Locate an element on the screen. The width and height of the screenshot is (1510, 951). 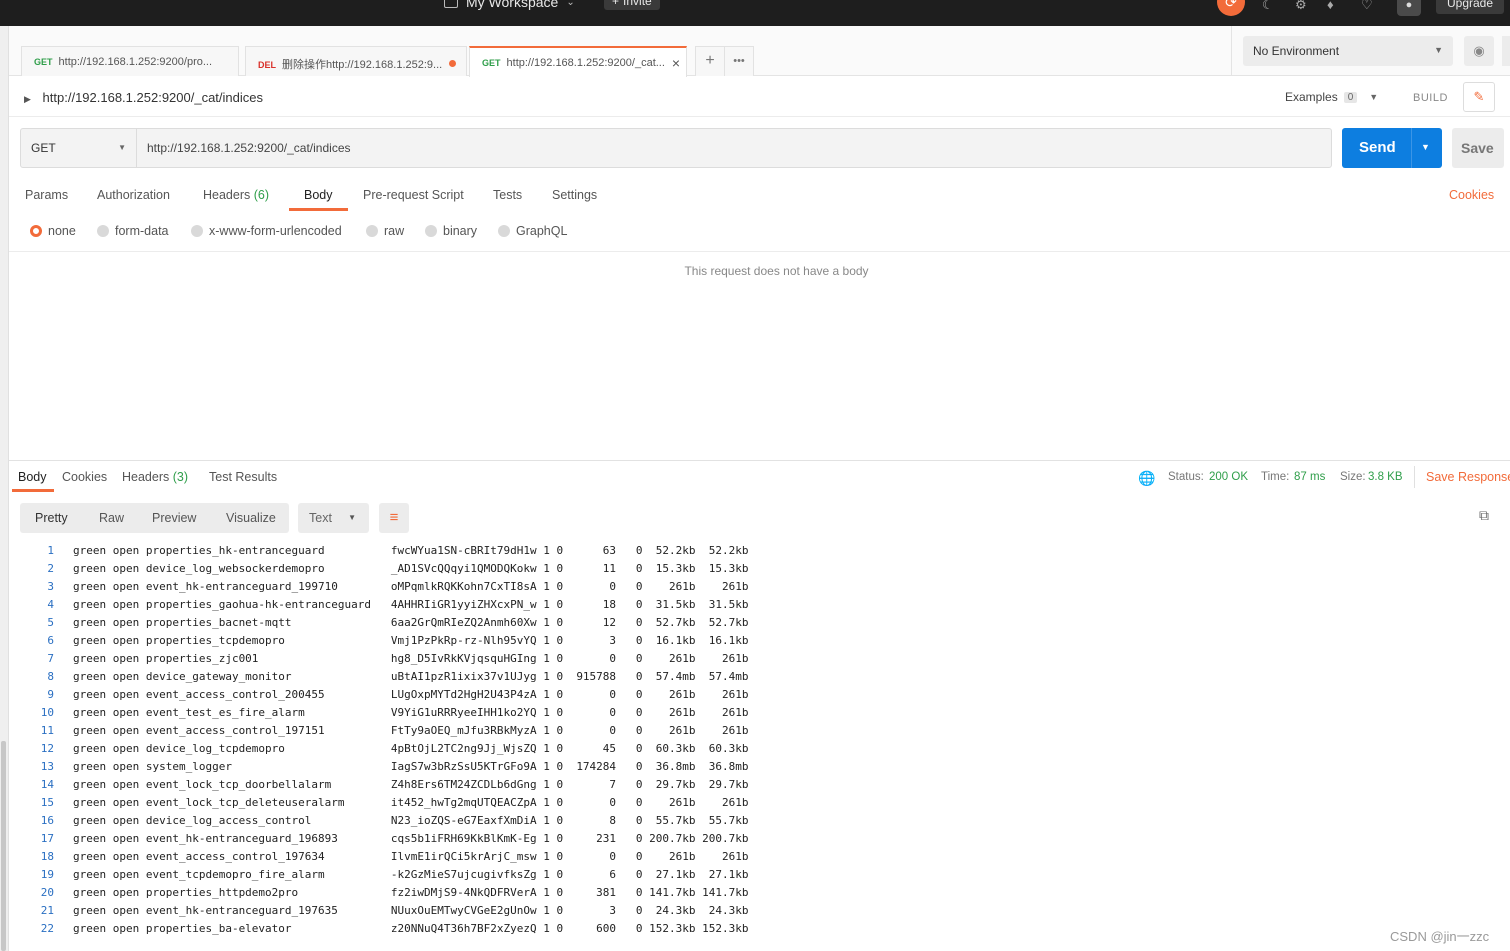
bell-icon: ♦ is located at coordinates (1330, 6).